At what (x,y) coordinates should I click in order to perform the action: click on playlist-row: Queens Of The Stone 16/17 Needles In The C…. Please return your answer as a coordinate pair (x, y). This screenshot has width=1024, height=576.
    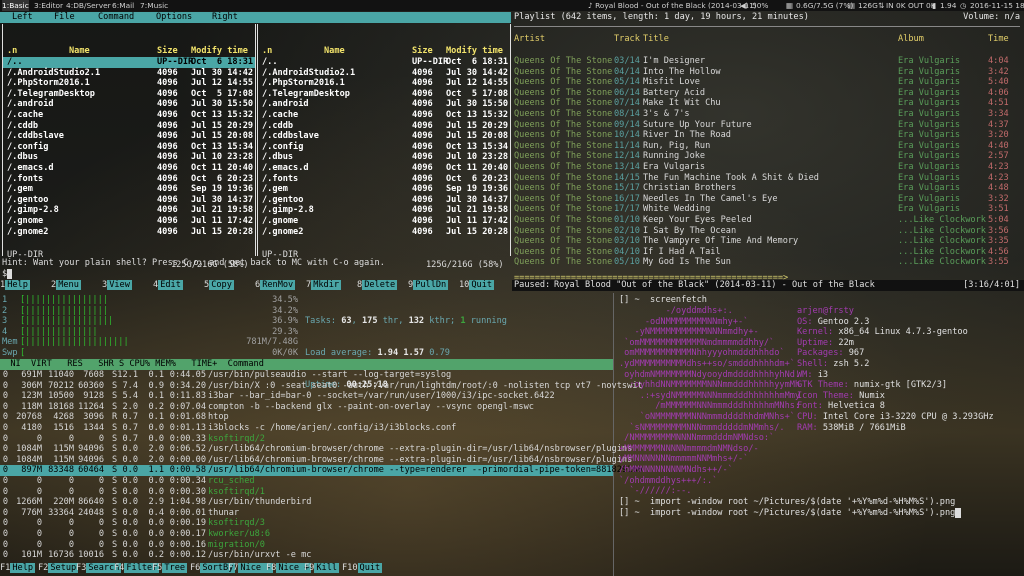
    Looking at the image, I should click on (768, 199).